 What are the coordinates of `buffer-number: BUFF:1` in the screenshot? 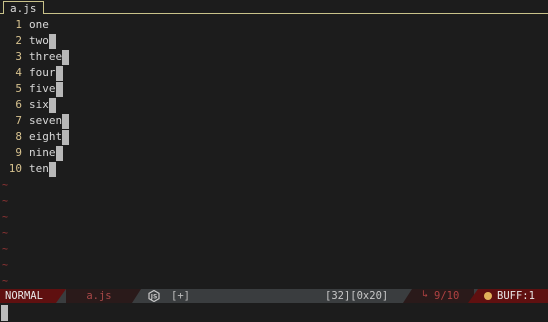 It's located at (516, 296).